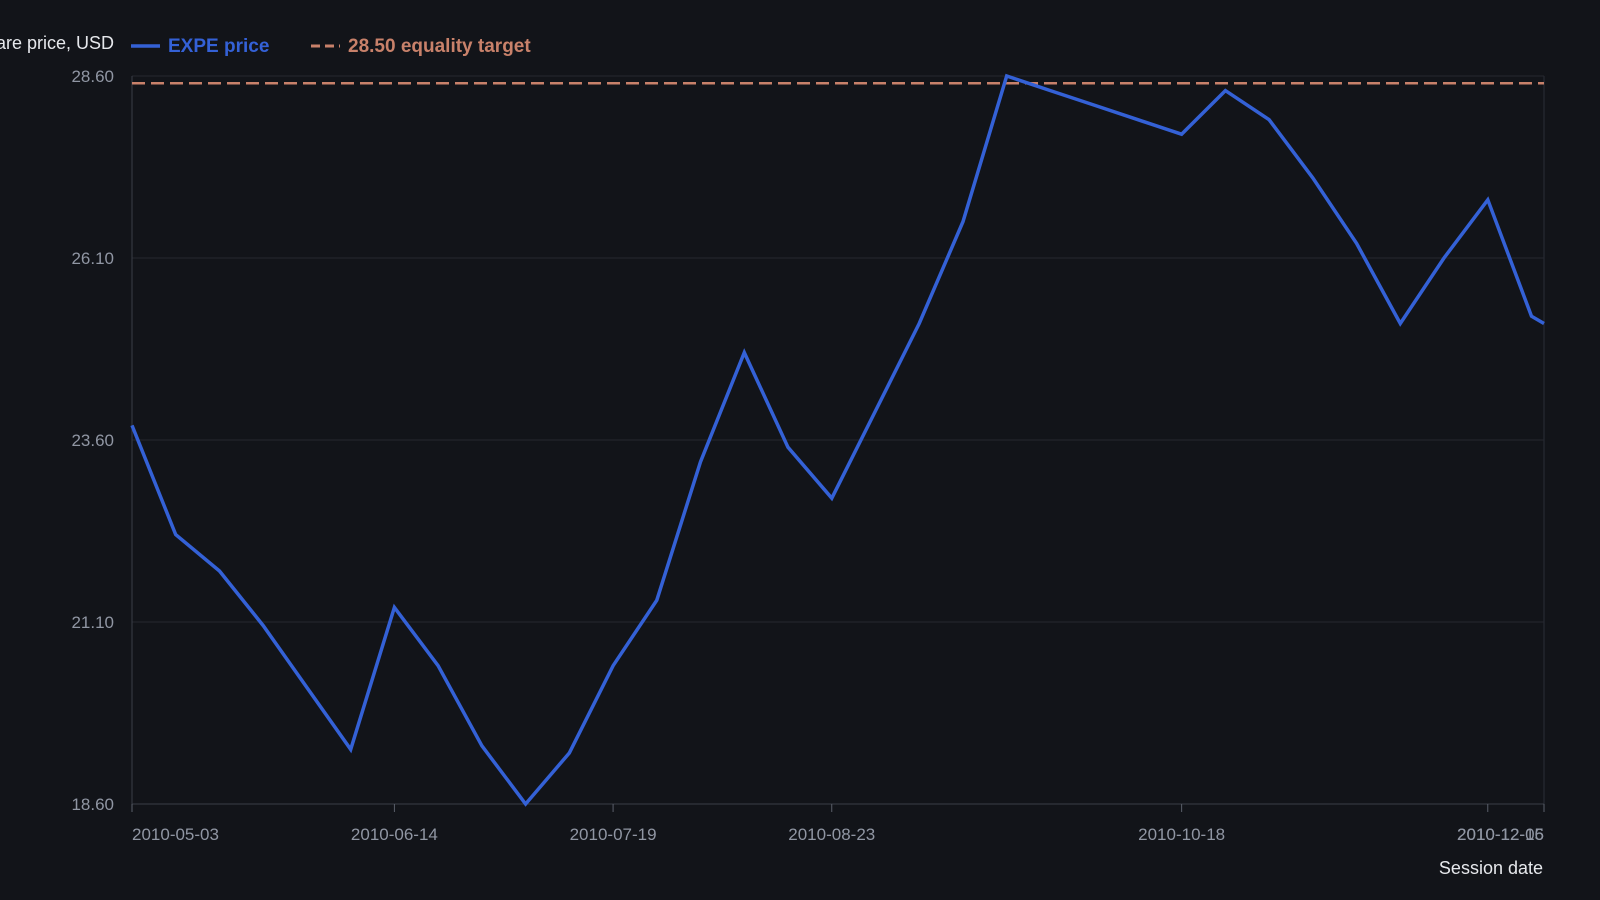 The width and height of the screenshot is (1600, 900). I want to click on y-tick-label: 28.60, so click(92, 76).